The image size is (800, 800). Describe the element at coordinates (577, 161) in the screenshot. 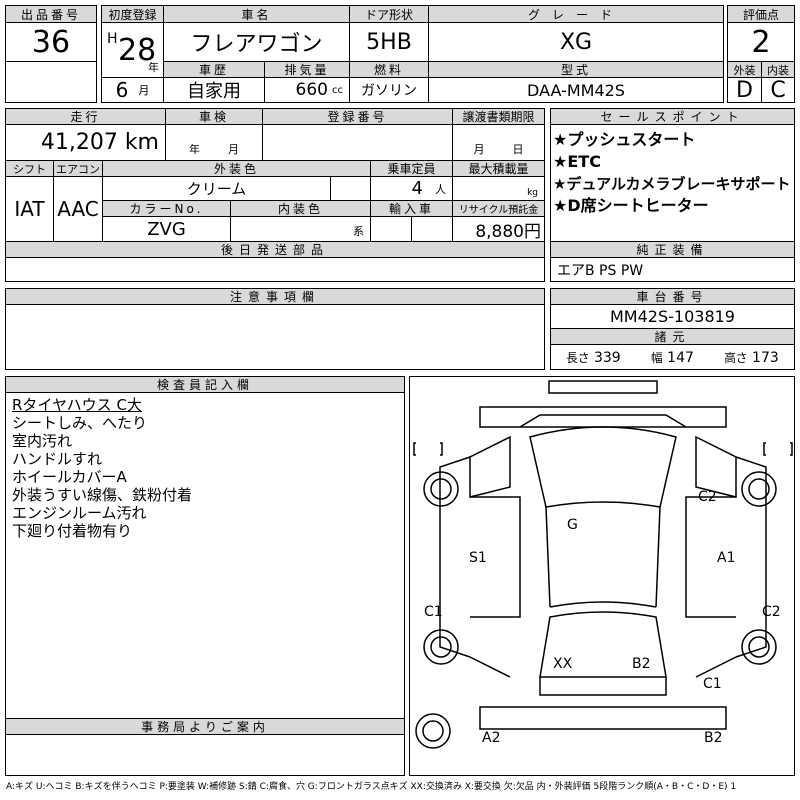

I see `sales-point: ★ETC` at that location.